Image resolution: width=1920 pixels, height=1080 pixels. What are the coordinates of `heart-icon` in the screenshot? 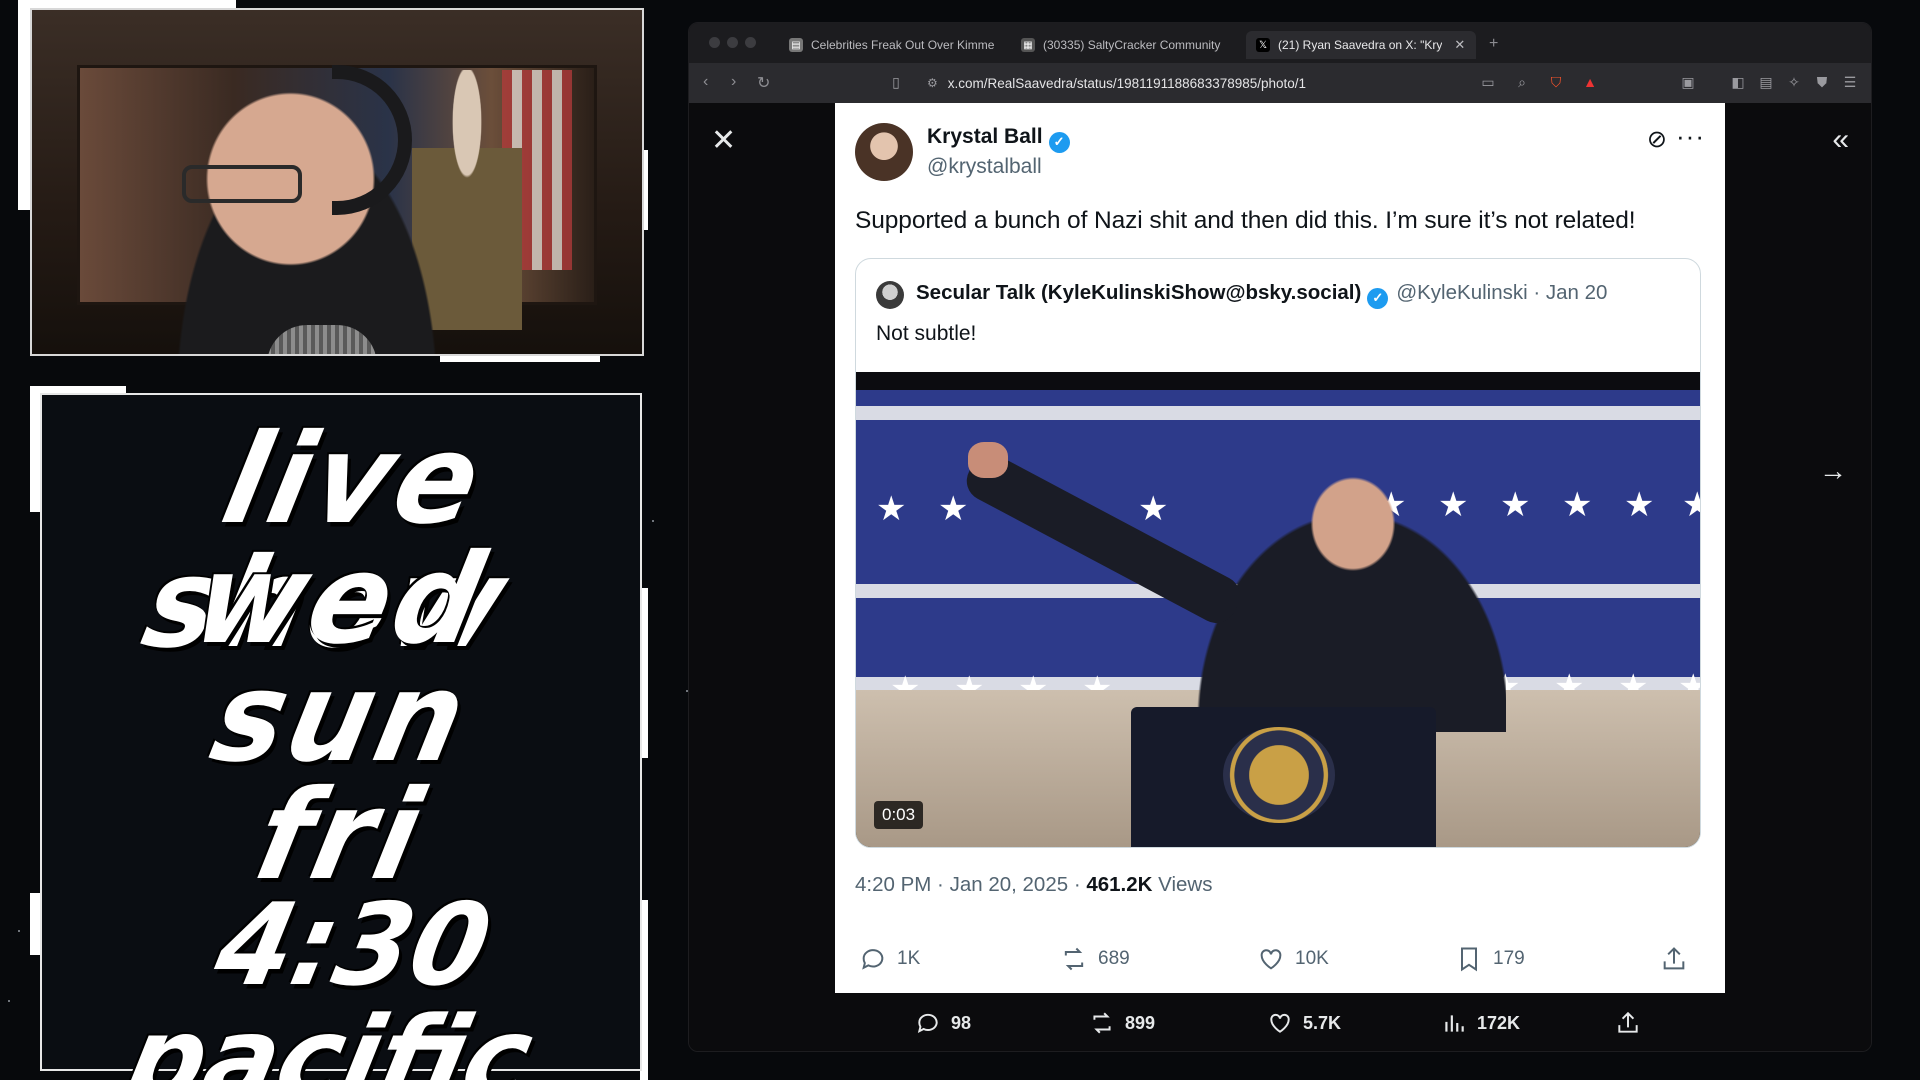 It's located at (1280, 1023).